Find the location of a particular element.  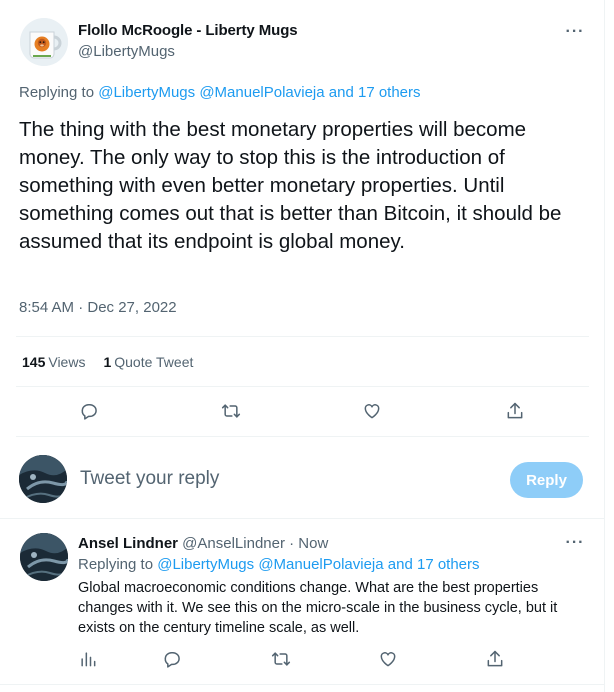

quote-tweets-count: 1 is located at coordinates (107, 362).